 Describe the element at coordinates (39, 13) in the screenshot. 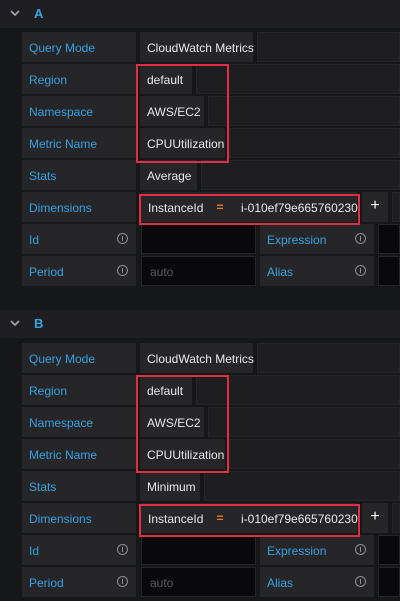

I see `query-name: A` at that location.